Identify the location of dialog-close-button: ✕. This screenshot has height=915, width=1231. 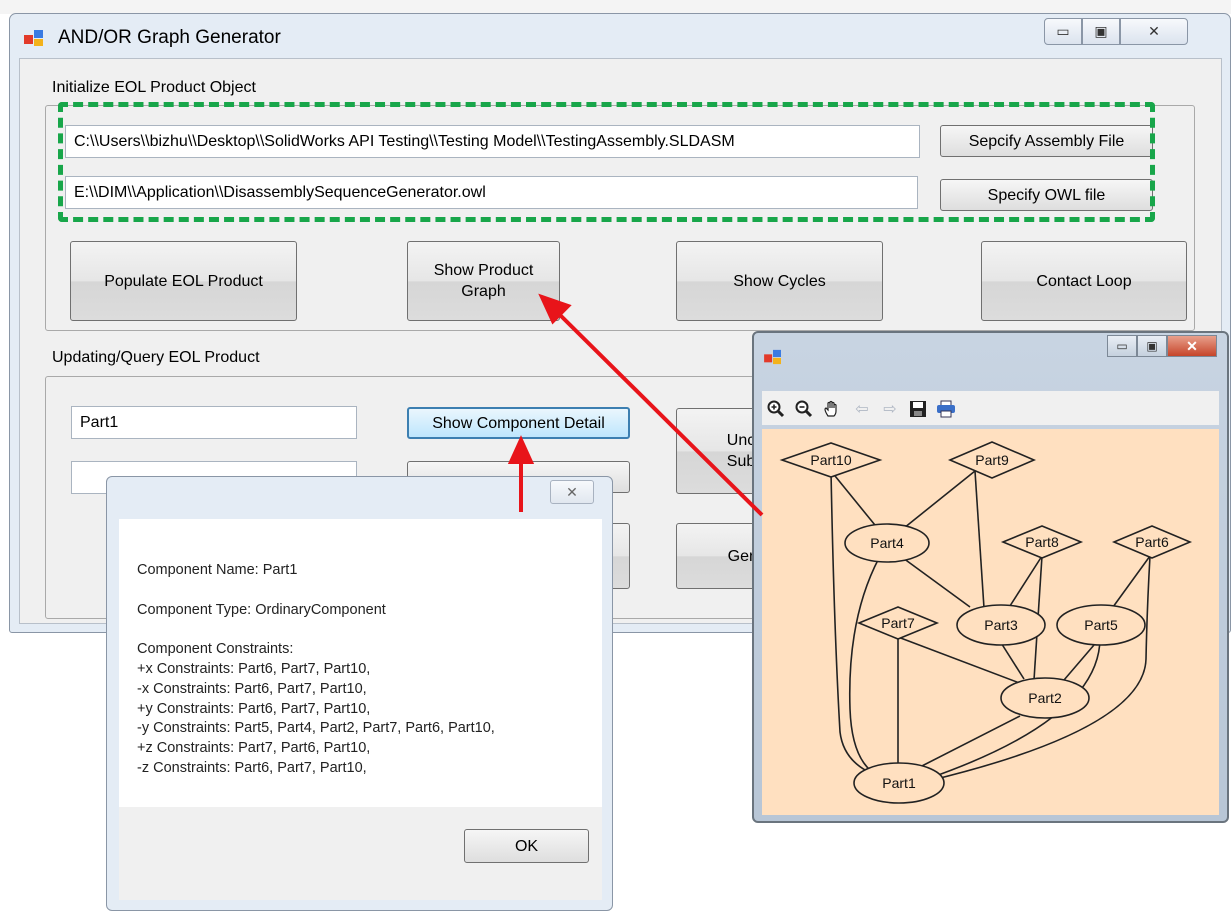
(572, 492).